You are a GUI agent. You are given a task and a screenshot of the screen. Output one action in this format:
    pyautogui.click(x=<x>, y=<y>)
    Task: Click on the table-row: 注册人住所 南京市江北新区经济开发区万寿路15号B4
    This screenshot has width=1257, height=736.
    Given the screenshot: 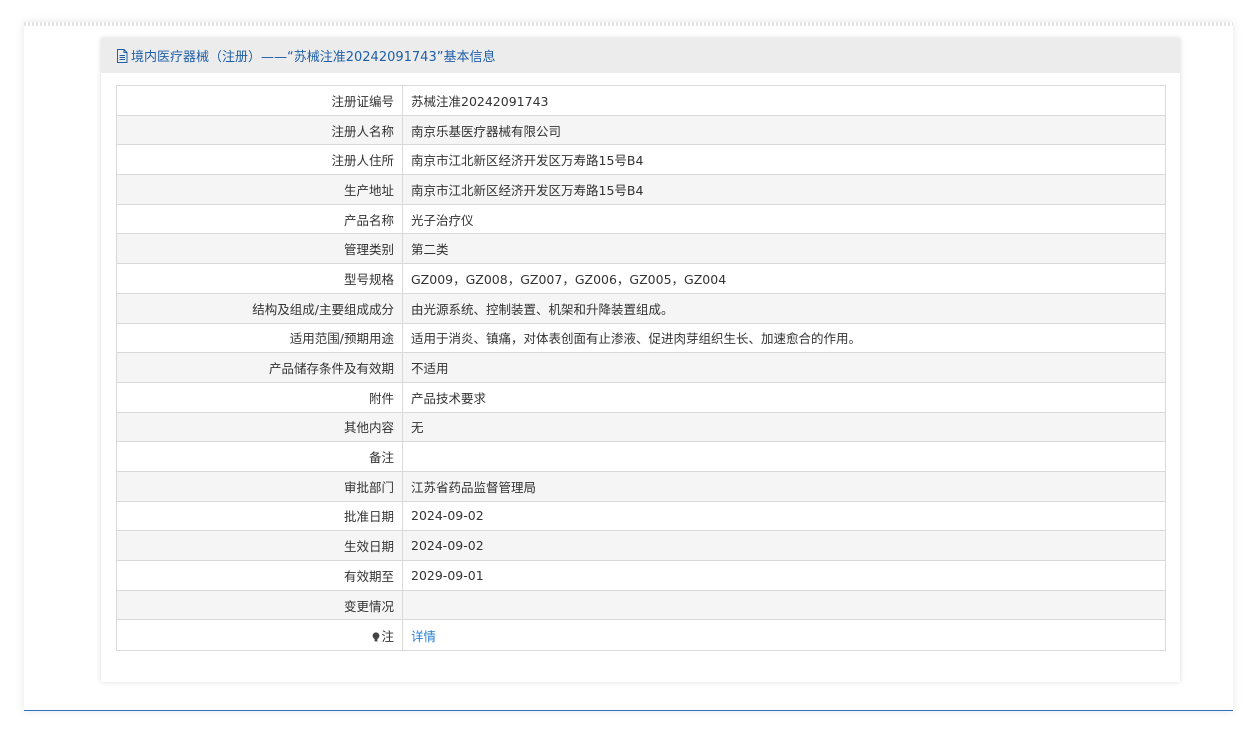 What is the action you would take?
    pyautogui.click(x=641, y=160)
    